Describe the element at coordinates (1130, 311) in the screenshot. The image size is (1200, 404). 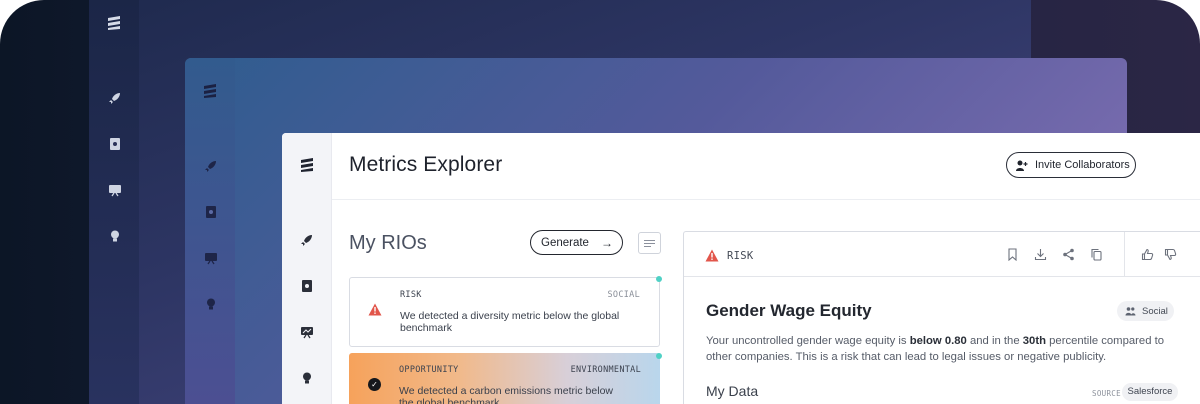
I see `people-icon` at that location.